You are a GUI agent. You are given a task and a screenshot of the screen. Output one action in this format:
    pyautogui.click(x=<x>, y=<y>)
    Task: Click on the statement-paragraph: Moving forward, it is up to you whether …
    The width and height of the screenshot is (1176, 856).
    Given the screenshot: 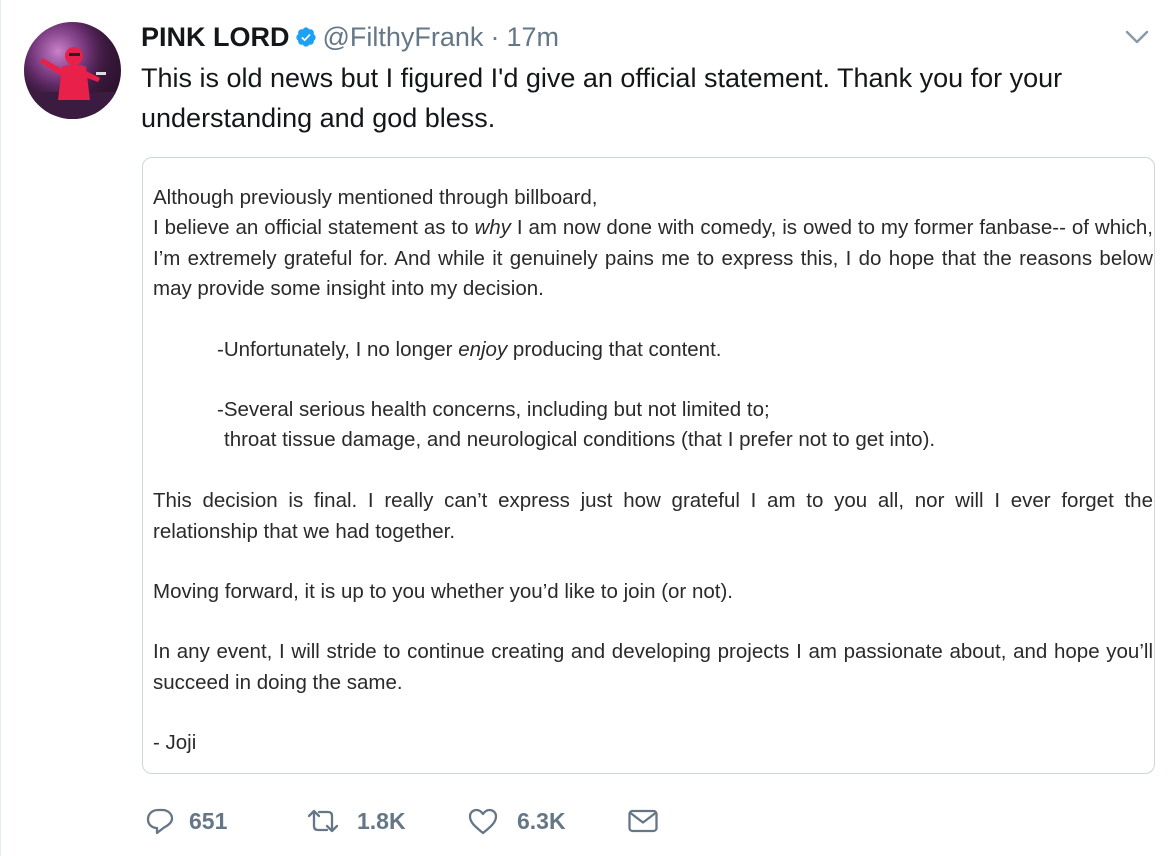 What is the action you would take?
    pyautogui.click(x=443, y=591)
    